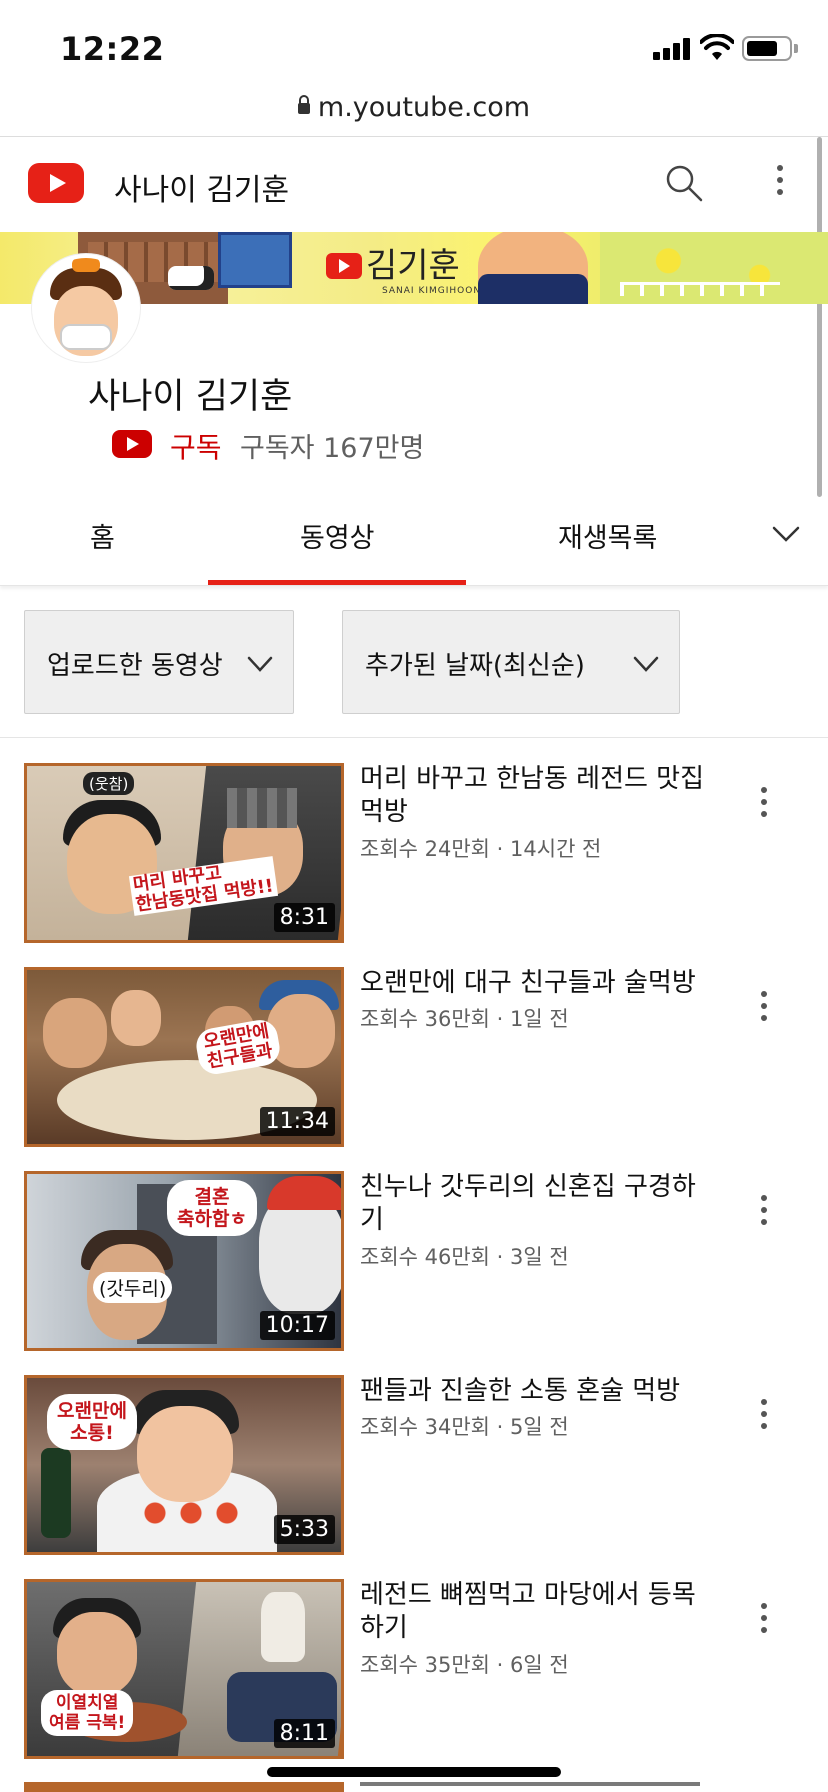 This screenshot has width=828, height=1792. What do you see at coordinates (413, 266) in the screenshot?
I see `banner-logo-text: 김기훈` at bounding box center [413, 266].